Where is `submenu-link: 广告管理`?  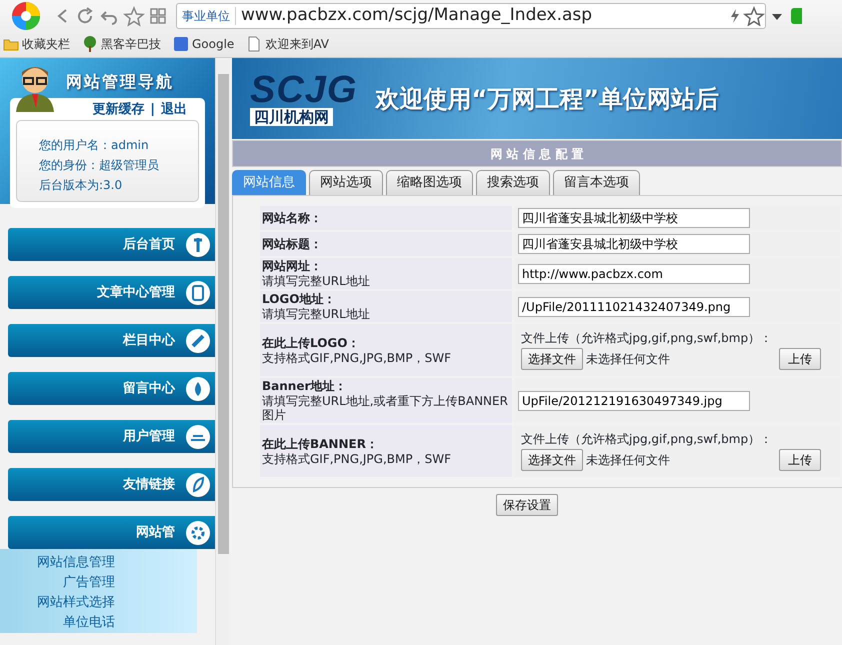 submenu-link: 广告管理 is located at coordinates (57, 583).